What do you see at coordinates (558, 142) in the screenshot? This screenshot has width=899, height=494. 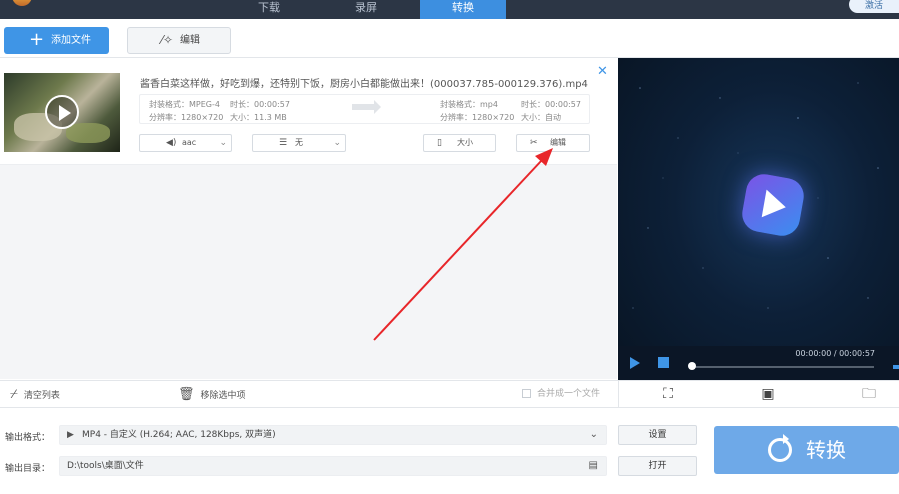 I see `item-edit-label: 编辑` at bounding box center [558, 142].